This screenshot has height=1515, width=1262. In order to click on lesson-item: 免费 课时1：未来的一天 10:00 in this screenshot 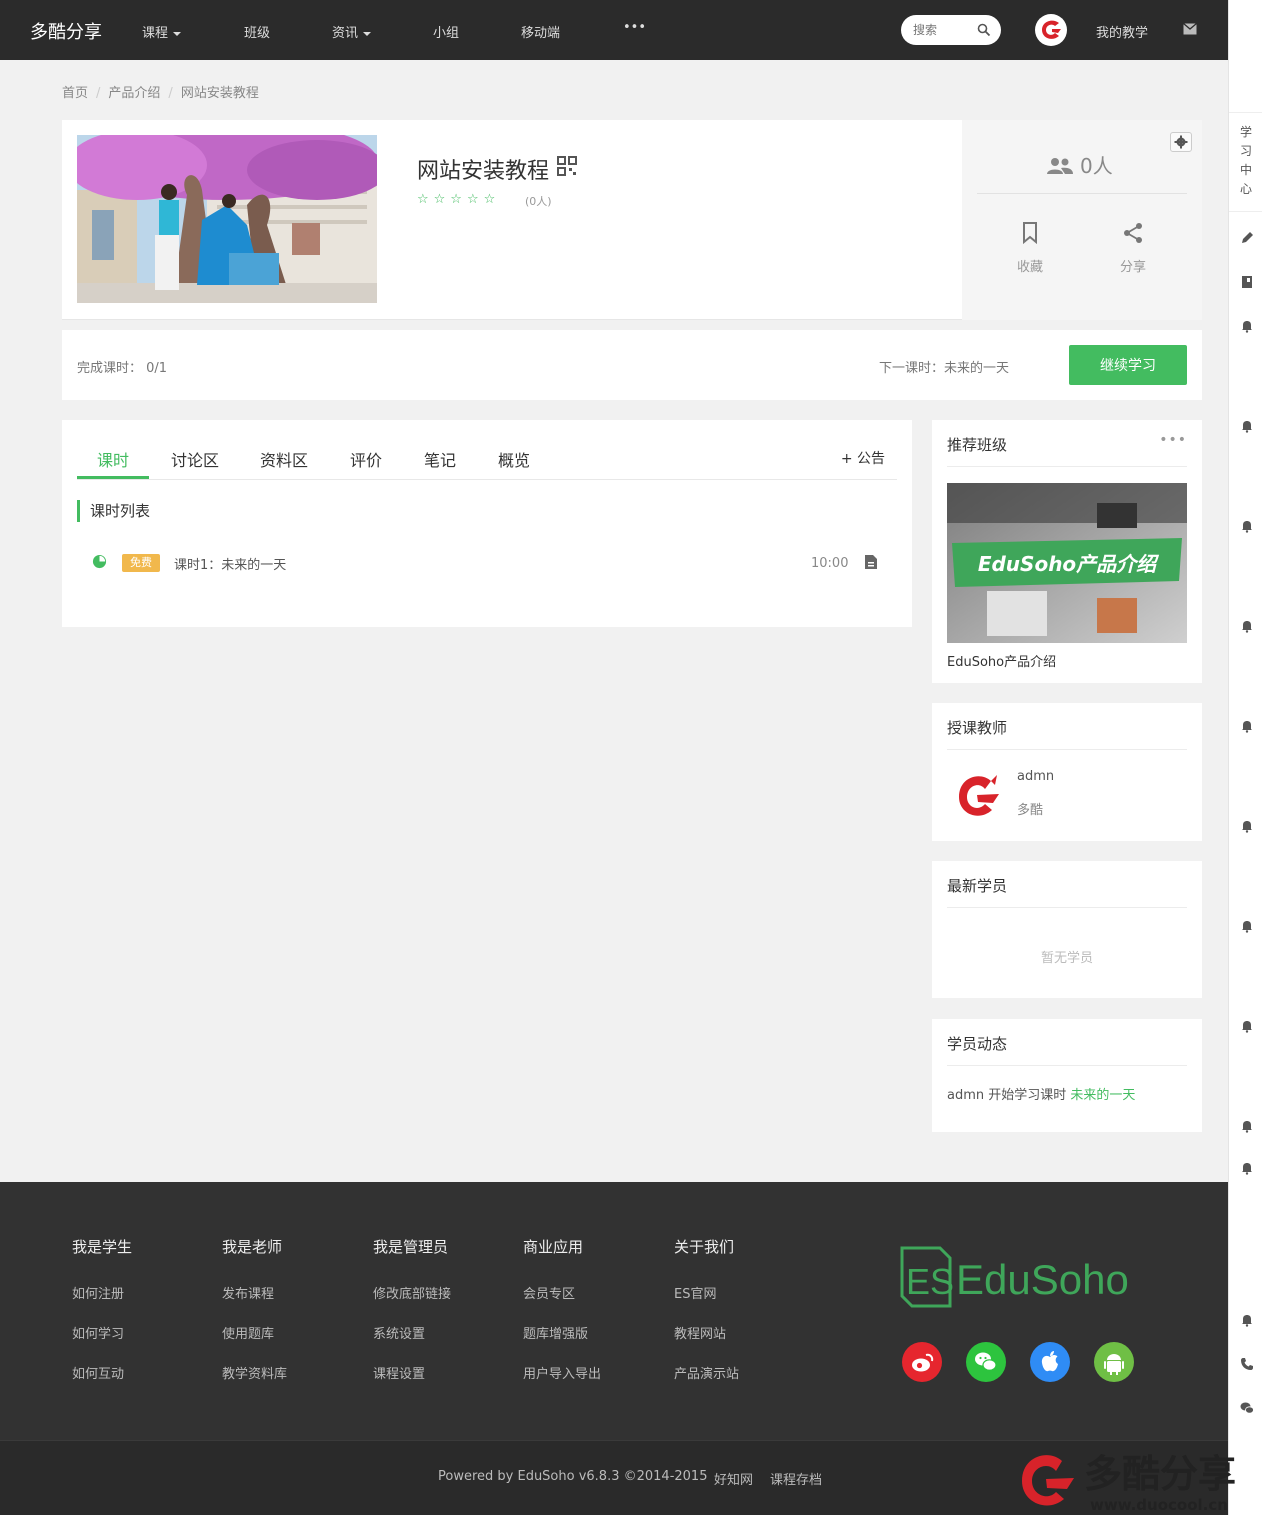, I will do `click(487, 564)`.